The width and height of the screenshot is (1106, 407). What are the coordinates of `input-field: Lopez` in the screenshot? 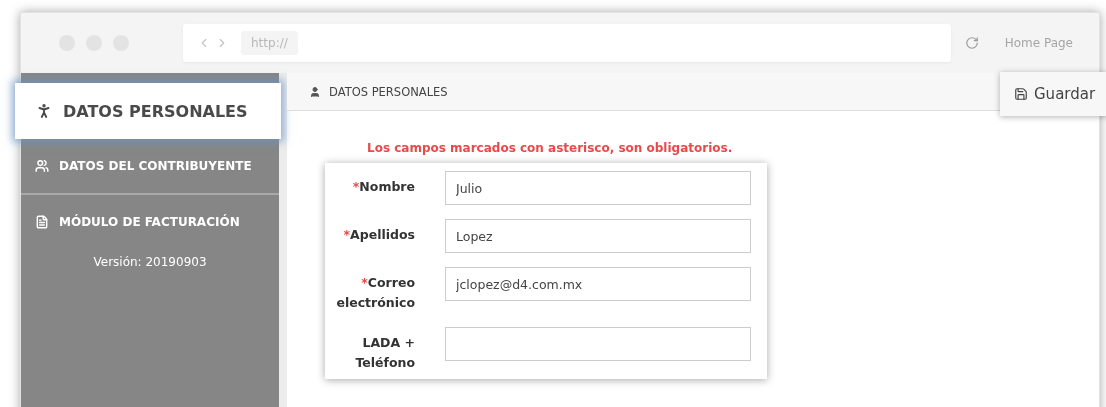 It's located at (598, 236).